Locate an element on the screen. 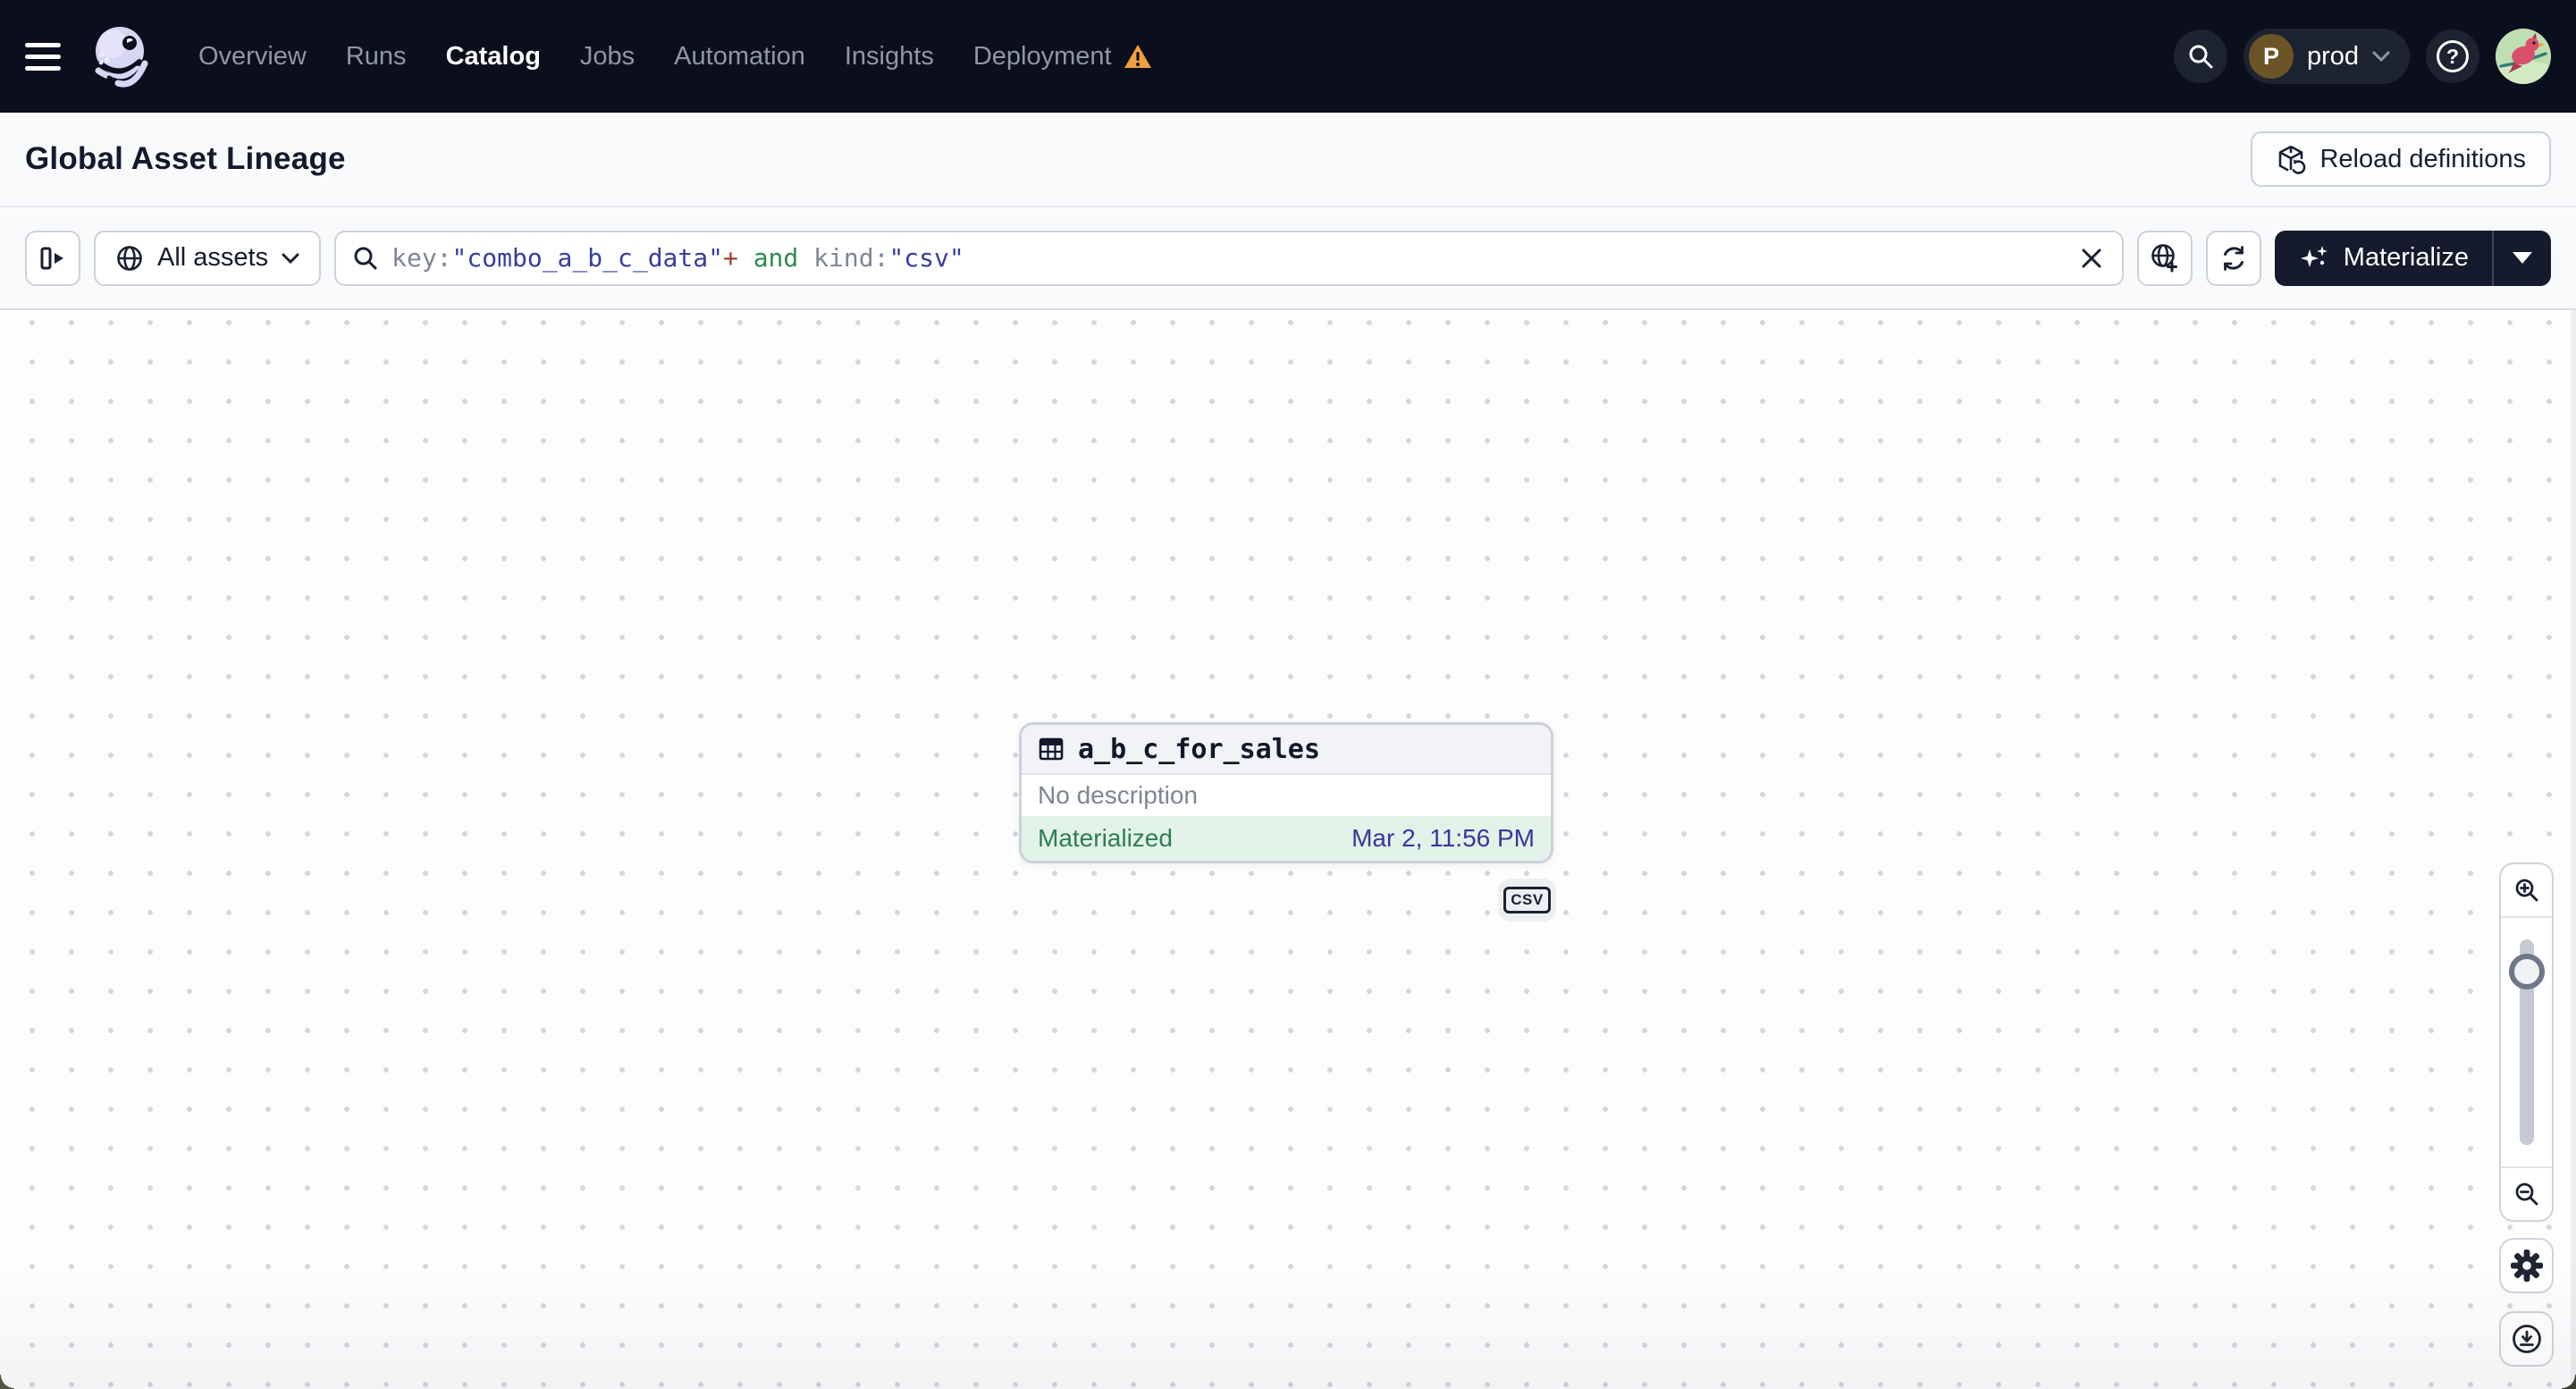  reload-definitions-label: Reload definitions is located at coordinates (2423, 158).